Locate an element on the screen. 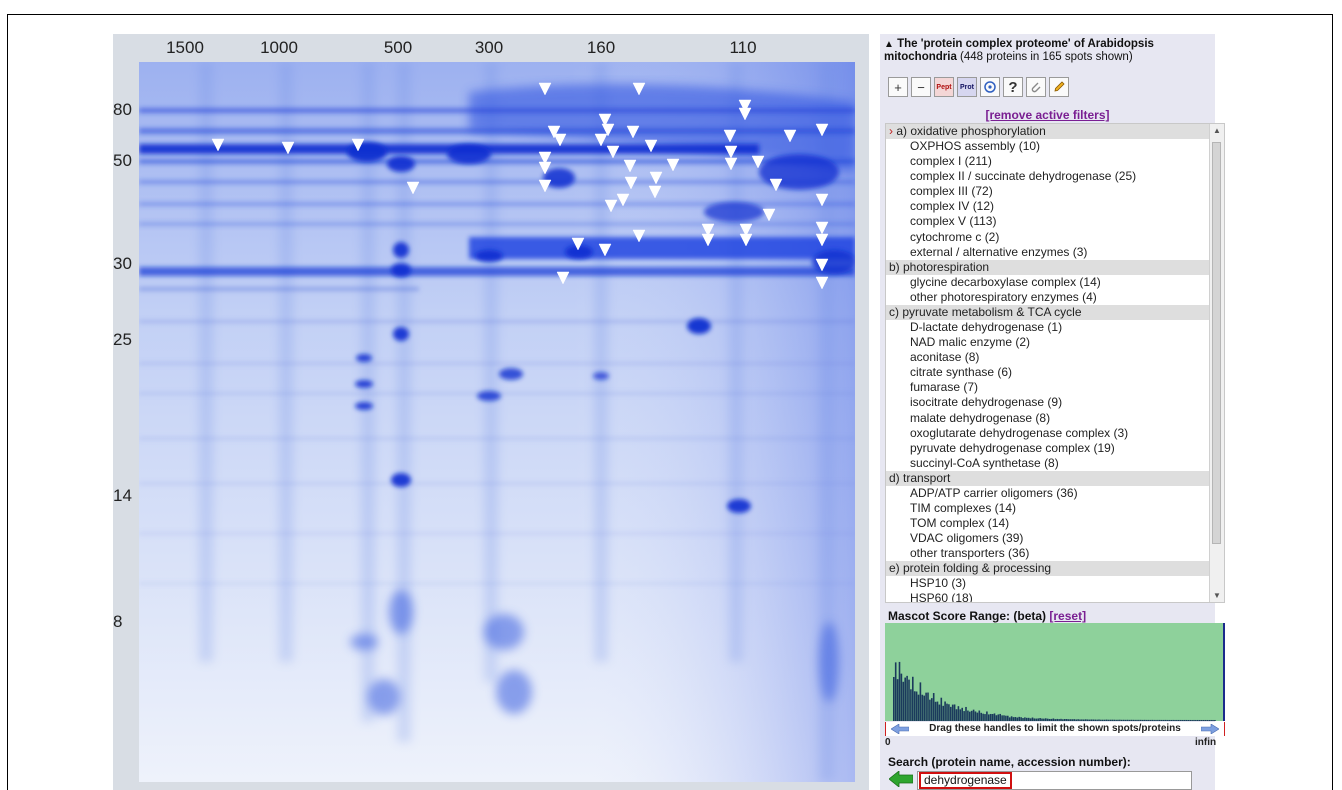 Image resolution: width=1342 pixels, height=790 pixels. filter-item: OXPHOS assembly (10) is located at coordinates (1052, 146).